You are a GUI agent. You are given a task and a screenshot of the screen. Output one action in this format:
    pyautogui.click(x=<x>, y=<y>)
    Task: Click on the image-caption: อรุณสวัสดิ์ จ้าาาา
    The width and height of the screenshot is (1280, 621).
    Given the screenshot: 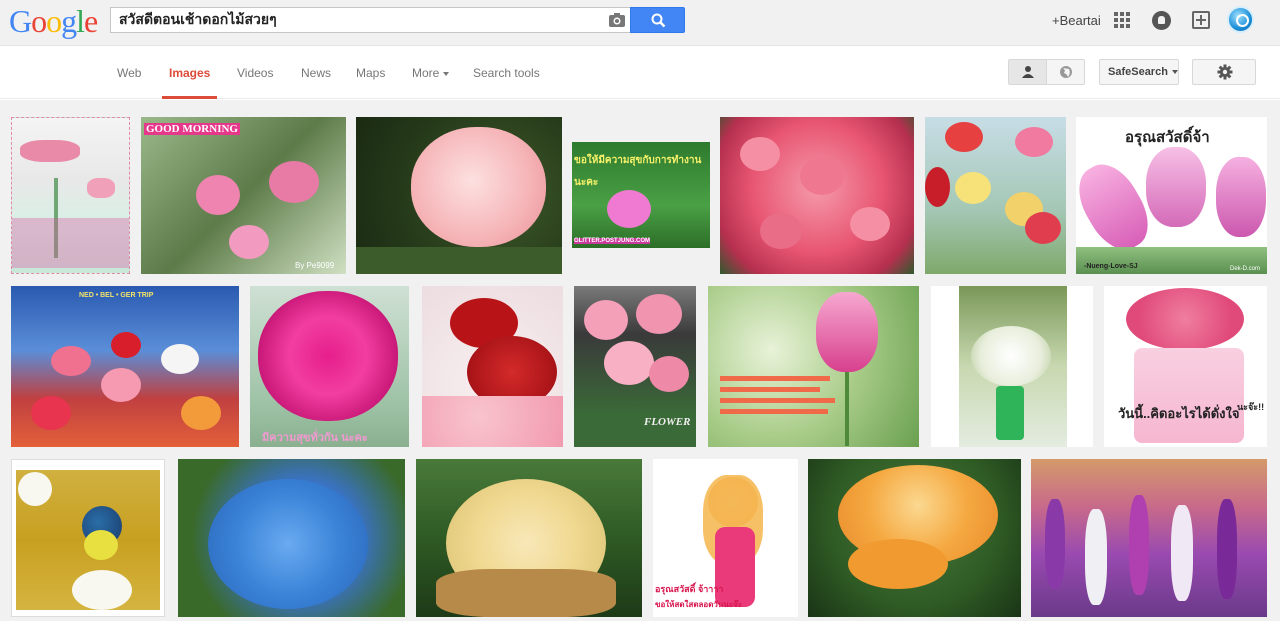 What is the action you would take?
    pyautogui.click(x=689, y=589)
    